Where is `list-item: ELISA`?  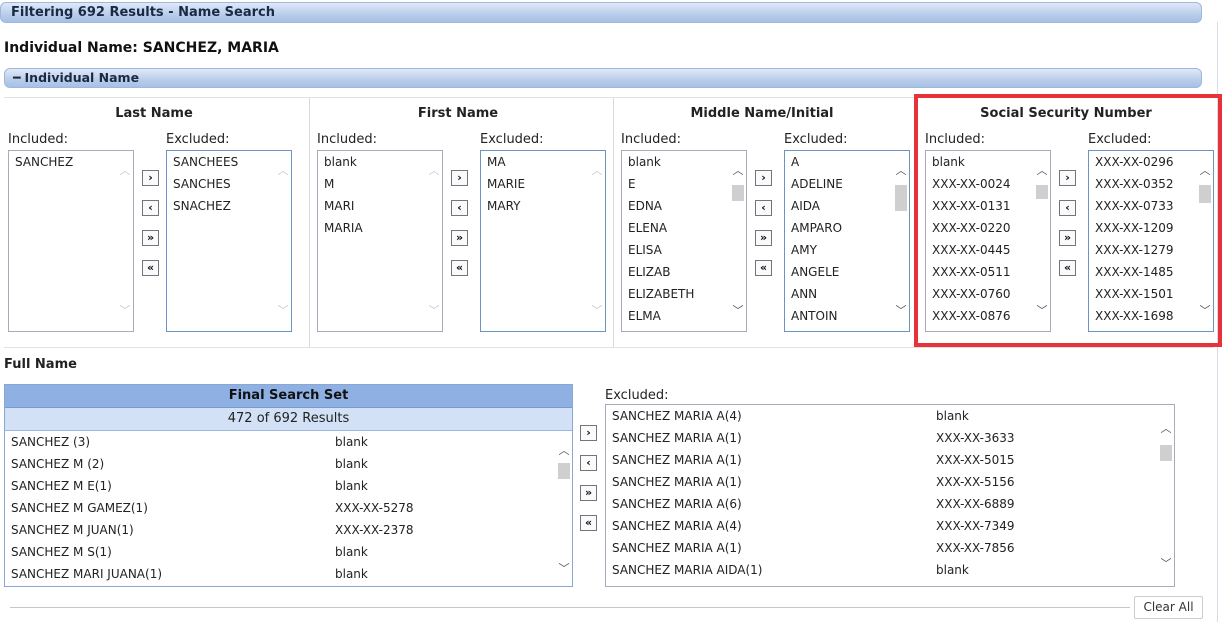
list-item: ELISA is located at coordinates (684, 250).